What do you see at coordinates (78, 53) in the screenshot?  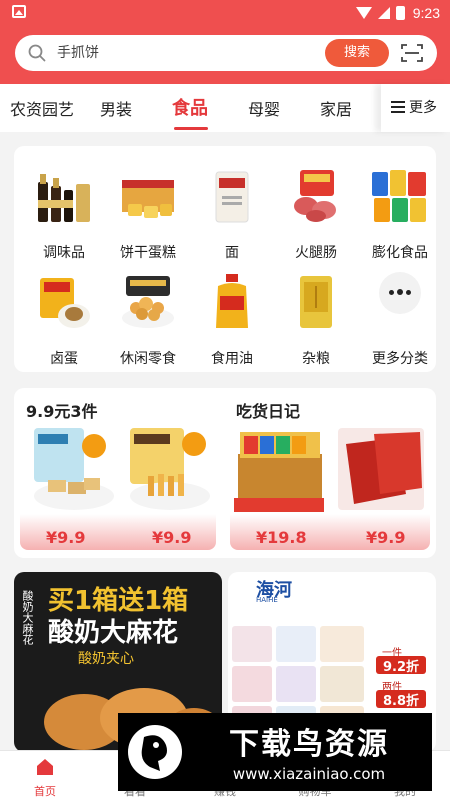 I see `search-input: 手抓饼` at bounding box center [78, 53].